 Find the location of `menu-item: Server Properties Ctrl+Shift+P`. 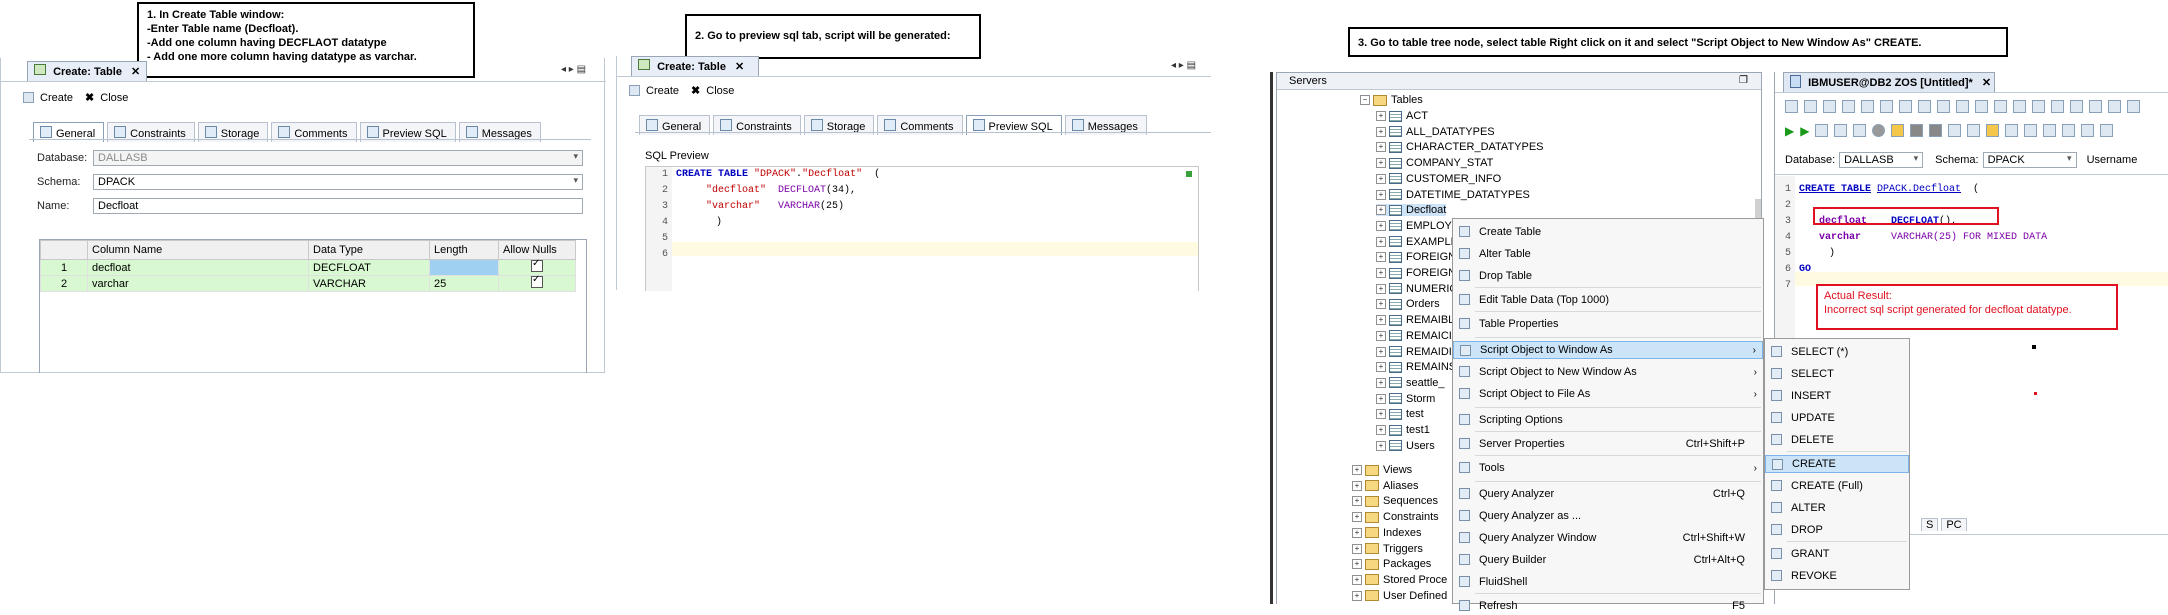

menu-item: Server Properties Ctrl+Shift+P is located at coordinates (1608, 444).